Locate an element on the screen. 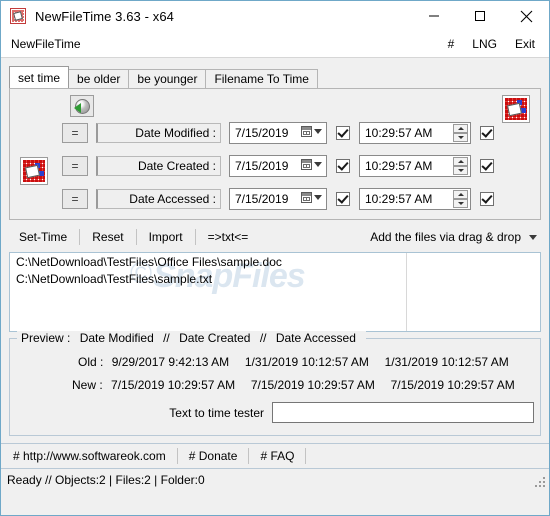 This screenshot has width=550, height=516. status-bar: Ready // Objects:2 | Files:2 | Folder:0 is located at coordinates (275, 479).